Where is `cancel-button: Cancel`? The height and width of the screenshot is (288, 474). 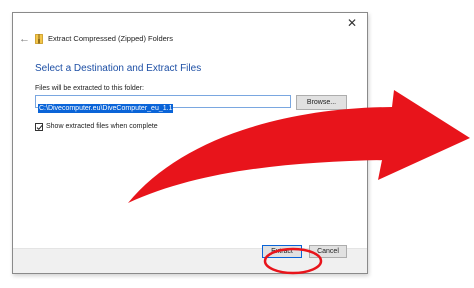
cancel-button: Cancel is located at coordinates (328, 251).